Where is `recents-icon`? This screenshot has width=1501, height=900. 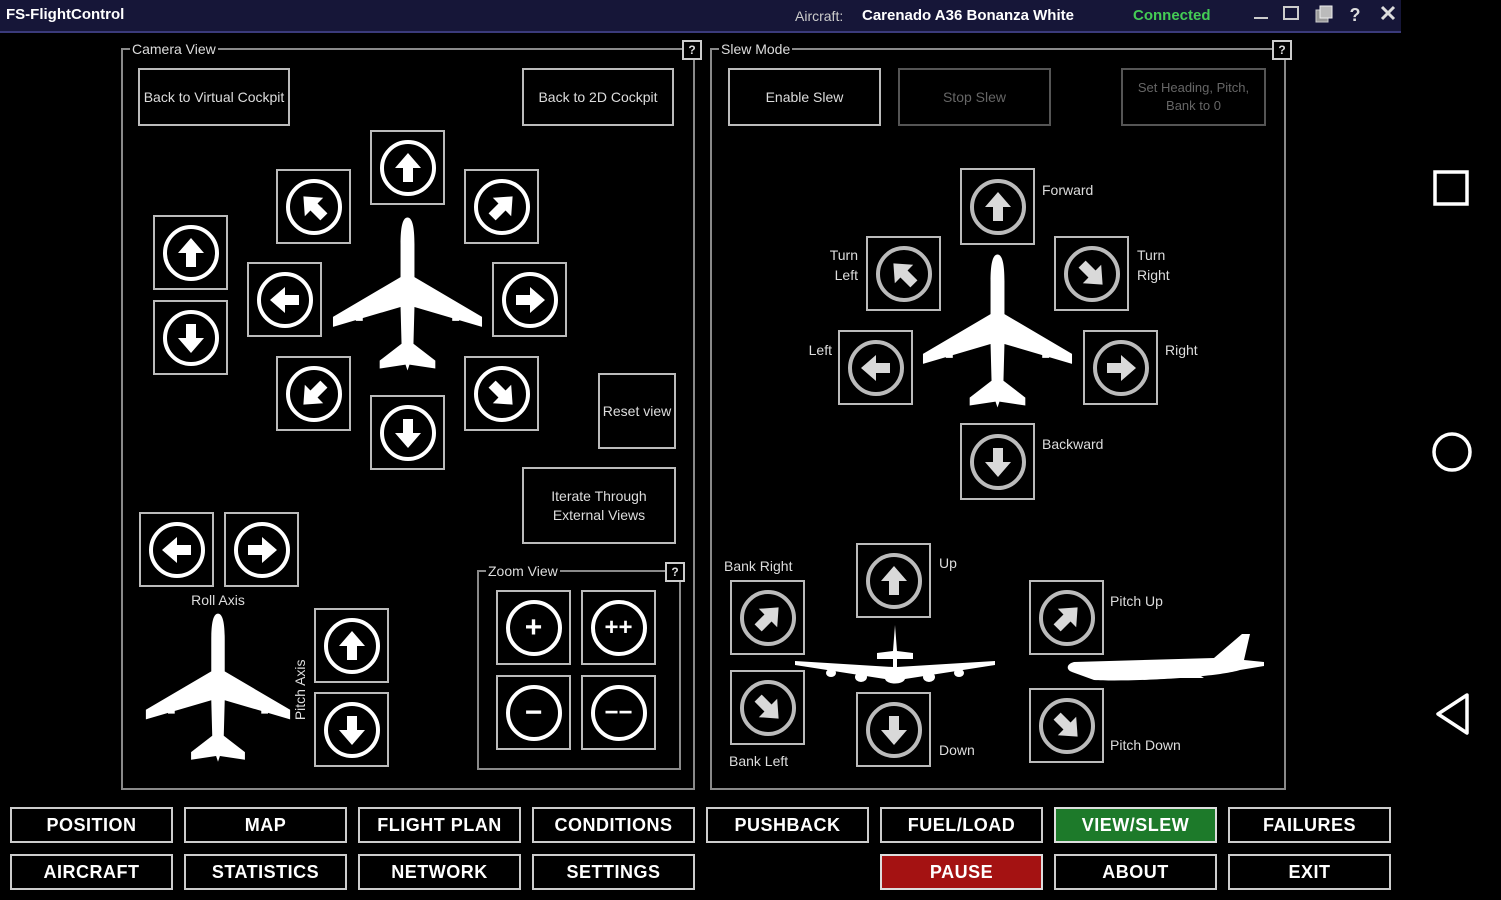
recents-icon is located at coordinates (1451, 188).